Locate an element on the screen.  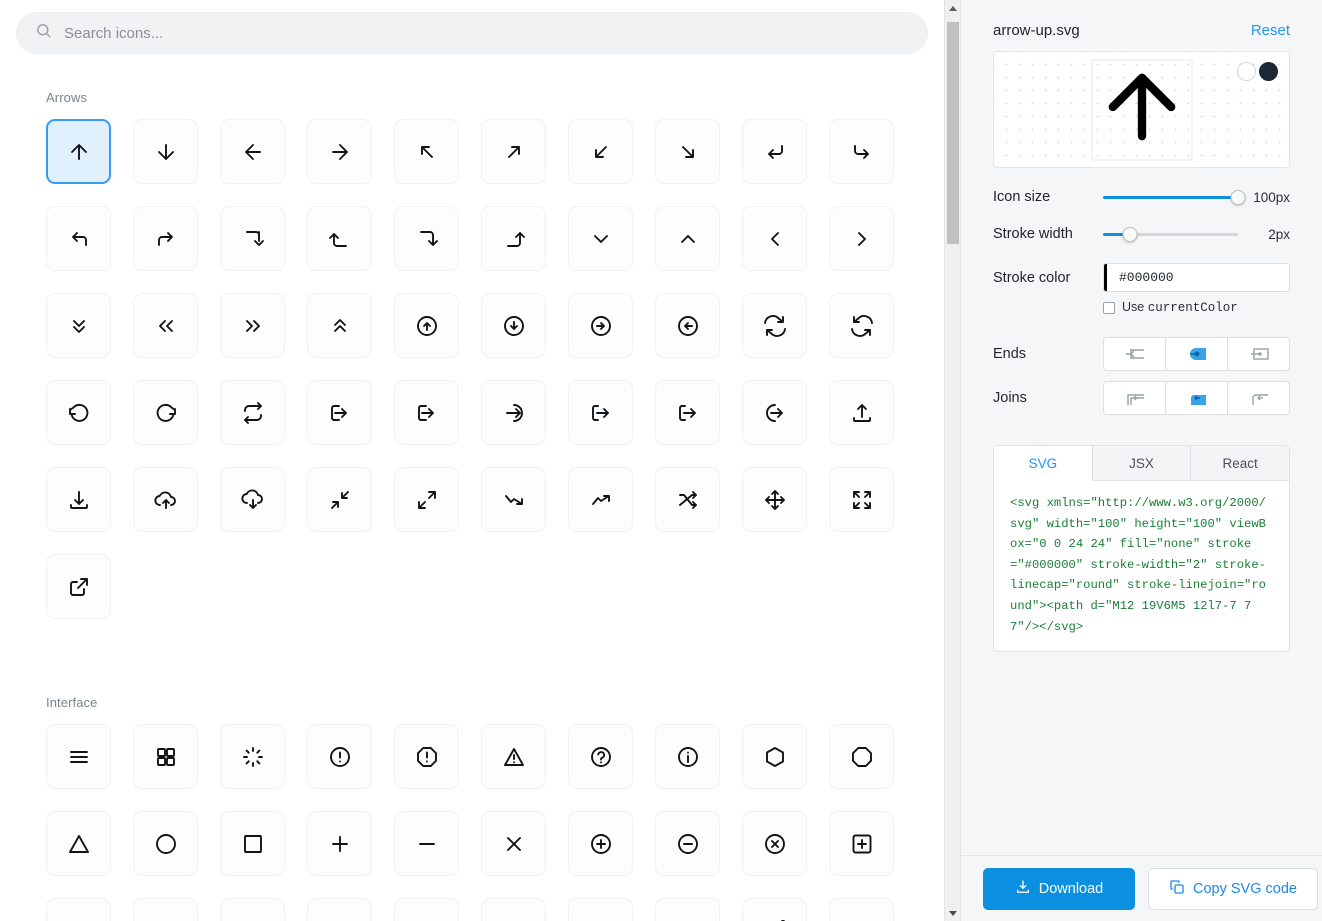
icon-cell-loader is located at coordinates (252, 756).